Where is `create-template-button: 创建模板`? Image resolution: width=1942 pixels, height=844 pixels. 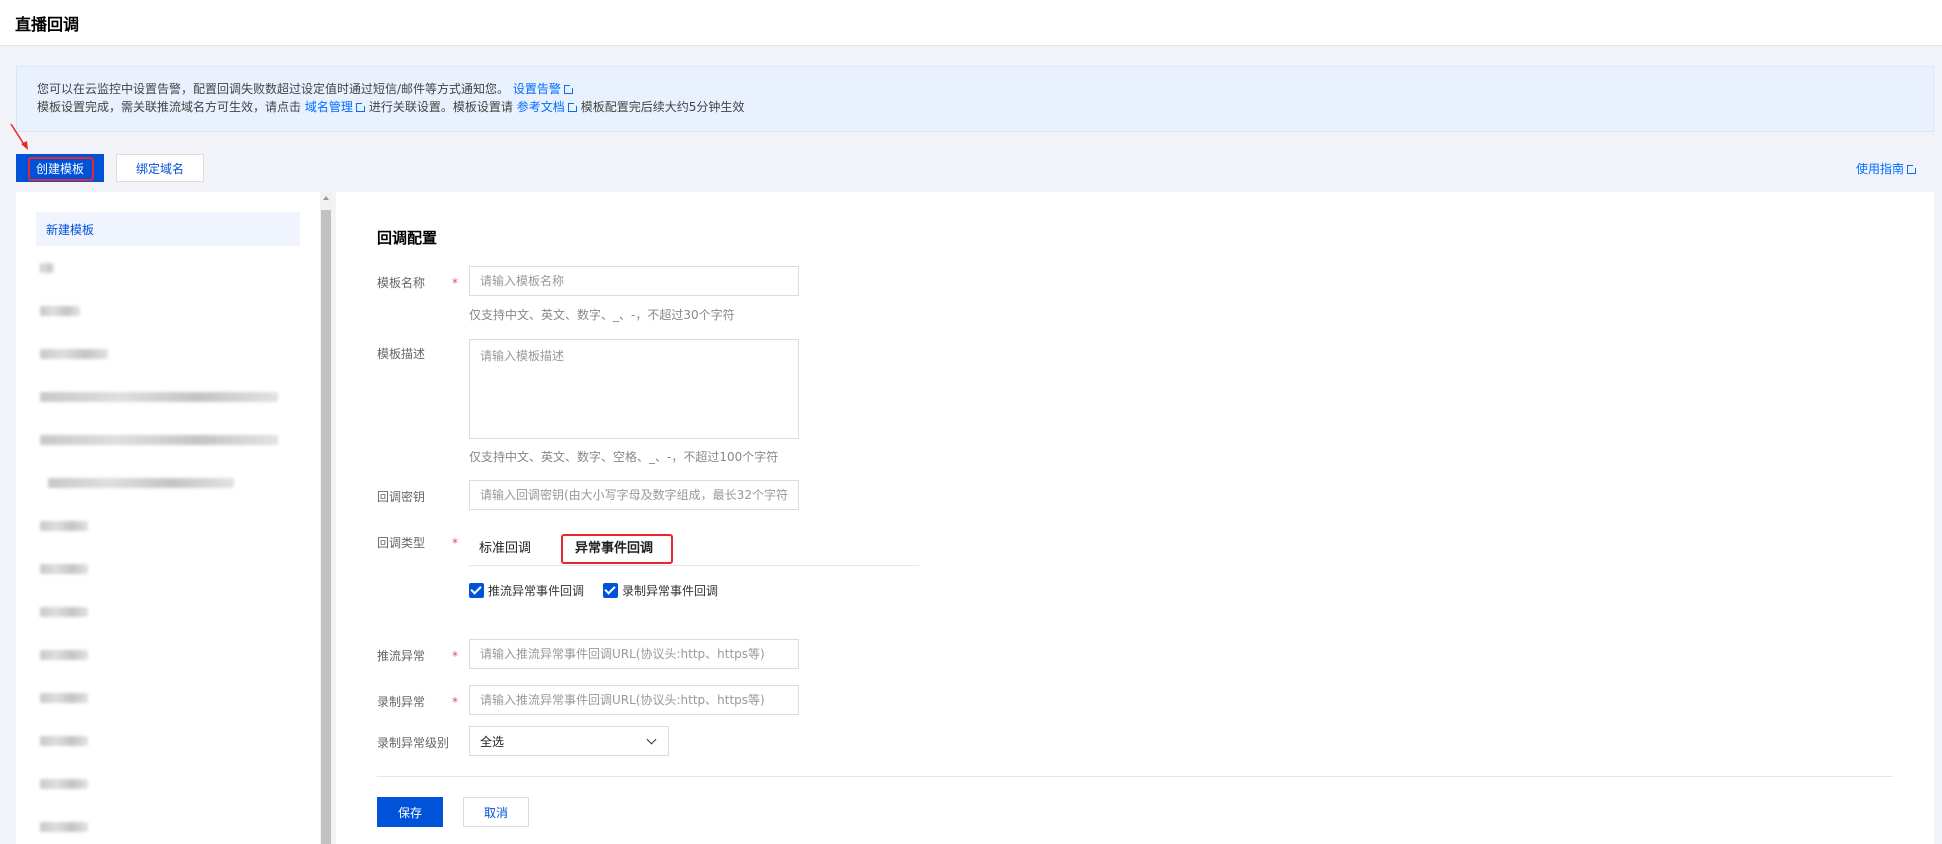
create-template-button: 创建模板 is located at coordinates (60, 168).